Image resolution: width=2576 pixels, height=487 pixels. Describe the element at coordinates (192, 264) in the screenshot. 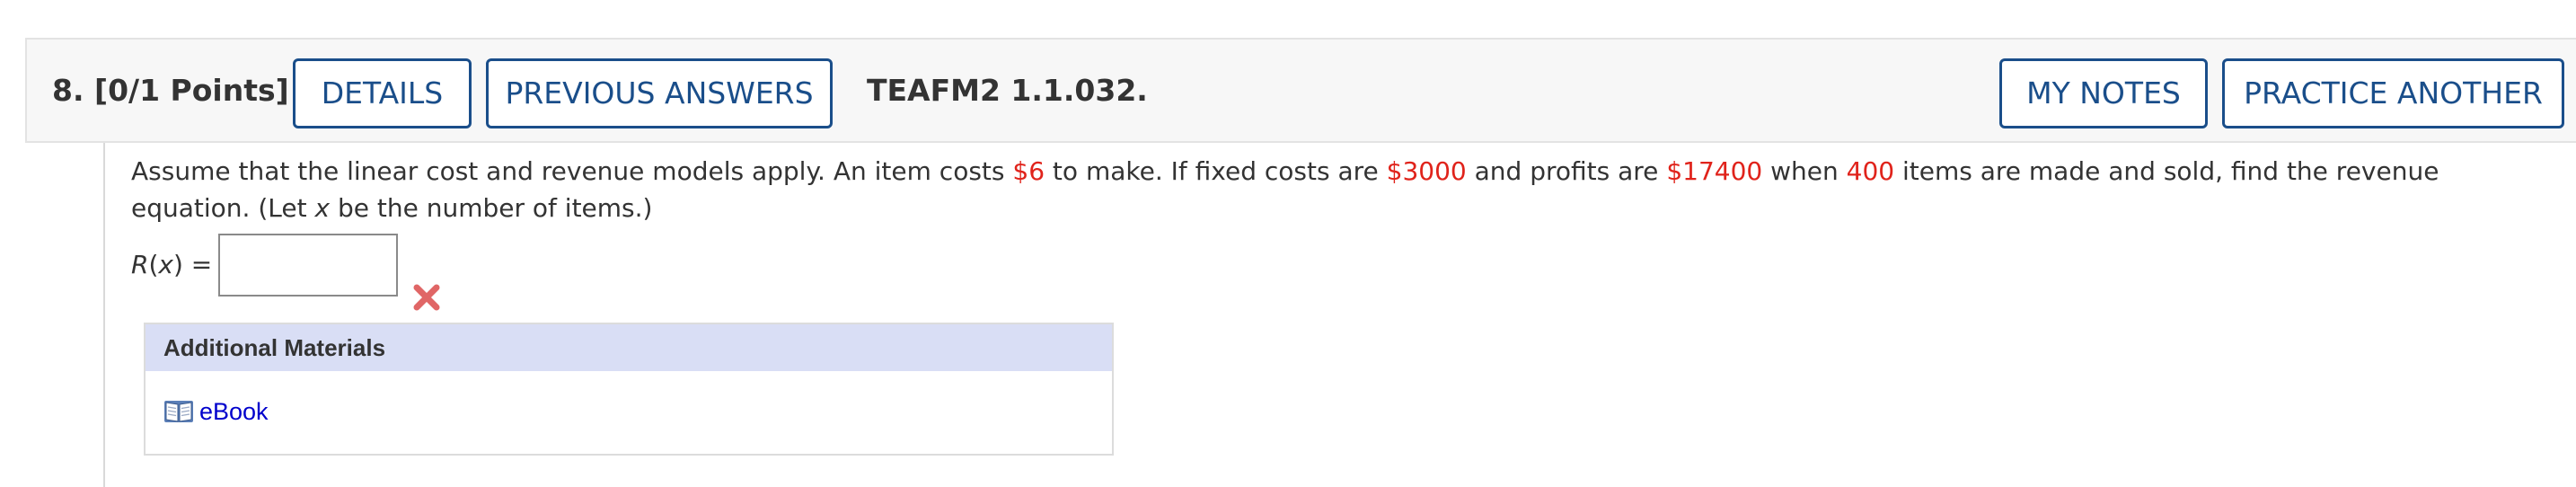

I see `answer-label-suffix: ) =` at that location.